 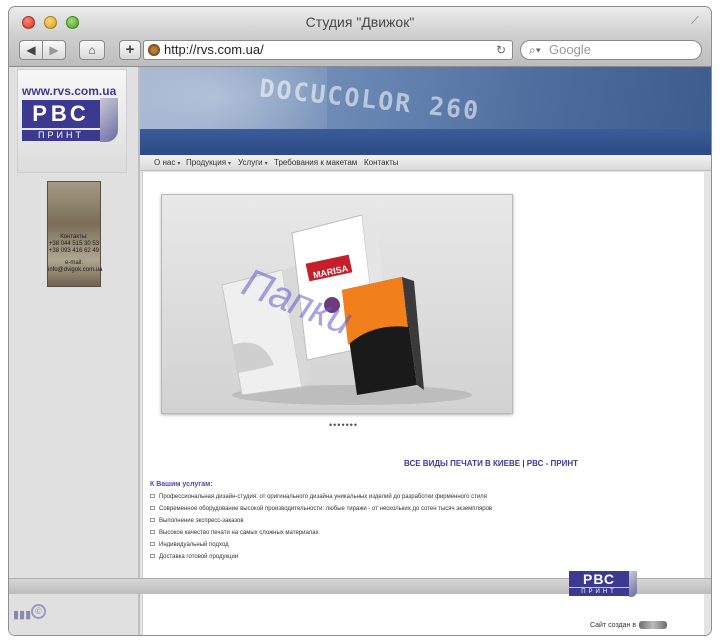 What do you see at coordinates (109, 120) in the screenshot?
I see `logo-swoosh-icon` at bounding box center [109, 120].